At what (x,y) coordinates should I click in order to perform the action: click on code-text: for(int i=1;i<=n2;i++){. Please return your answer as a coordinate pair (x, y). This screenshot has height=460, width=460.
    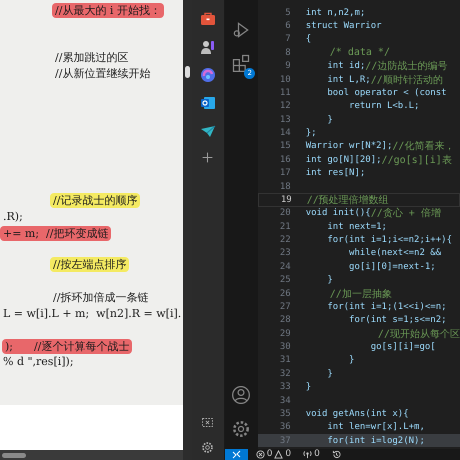
    Looking at the image, I should click on (389, 240).